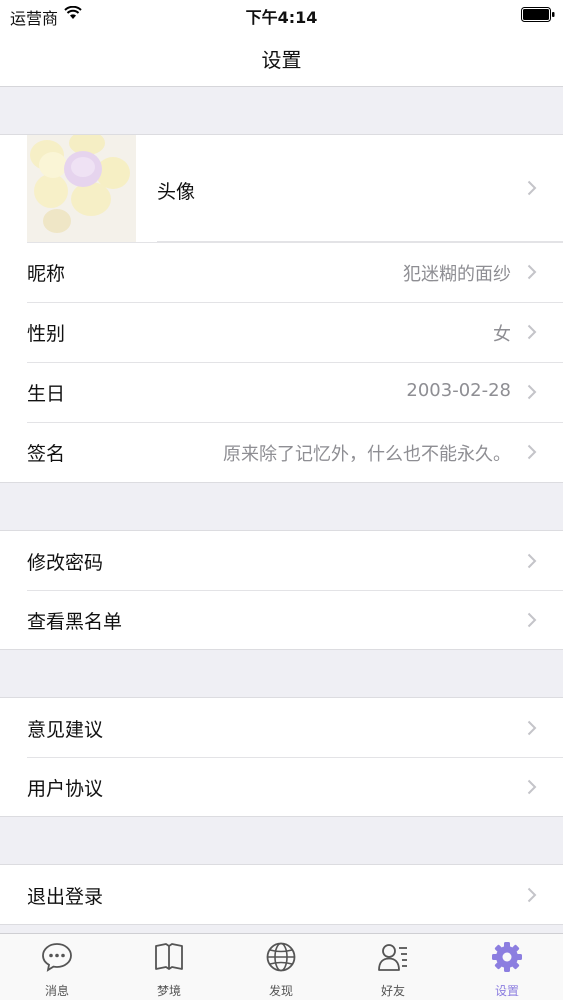 This screenshot has width=563, height=1000. I want to click on logout-group: 退出登录, so click(281, 894).